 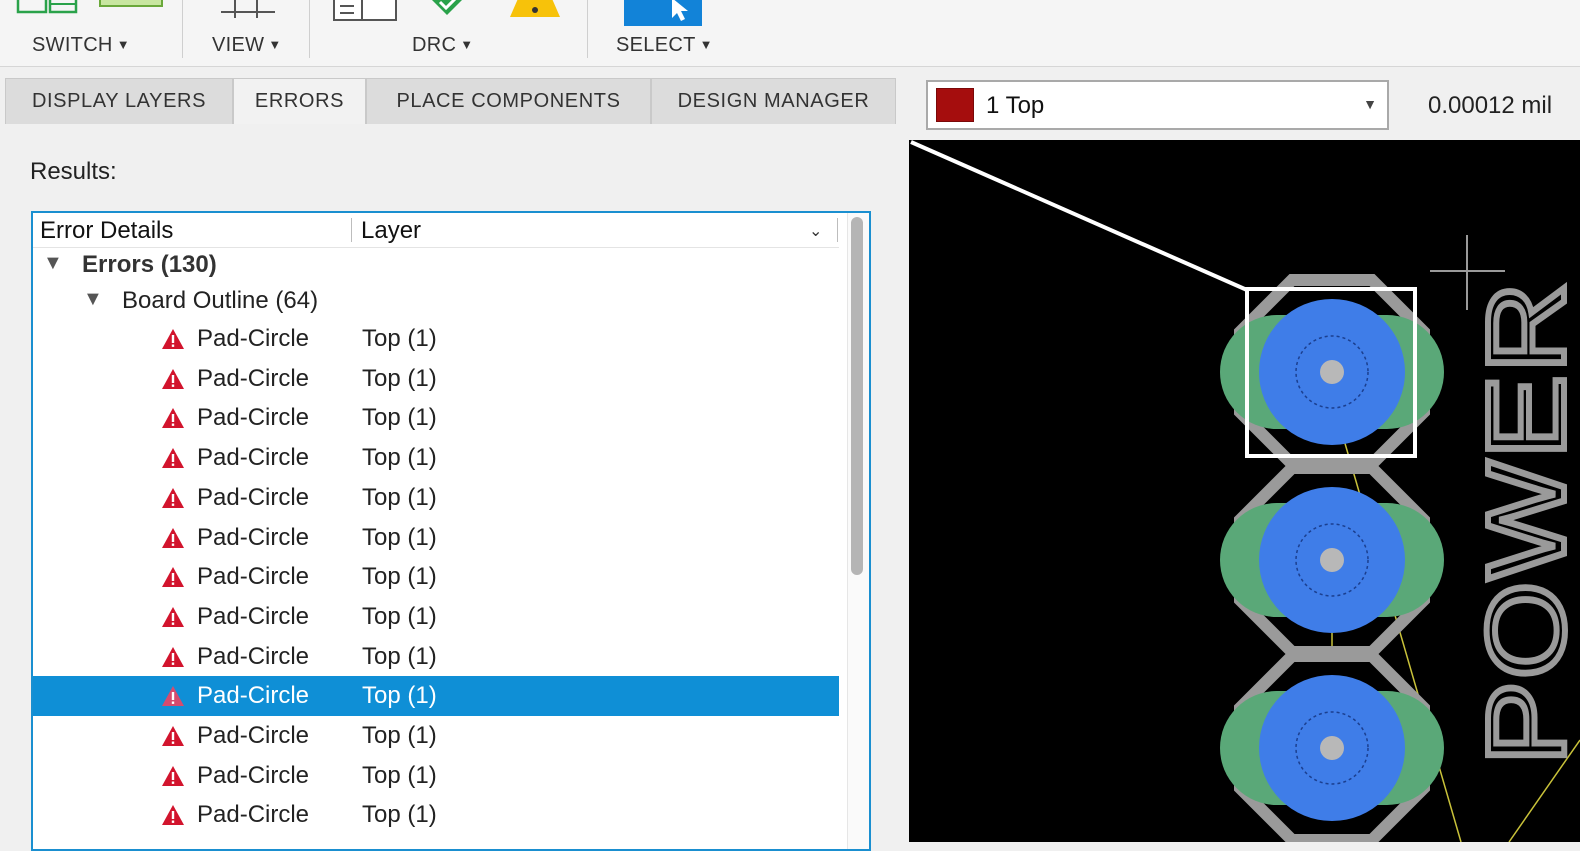 I want to click on tree-node-label: Errors (130), so click(x=149, y=264).